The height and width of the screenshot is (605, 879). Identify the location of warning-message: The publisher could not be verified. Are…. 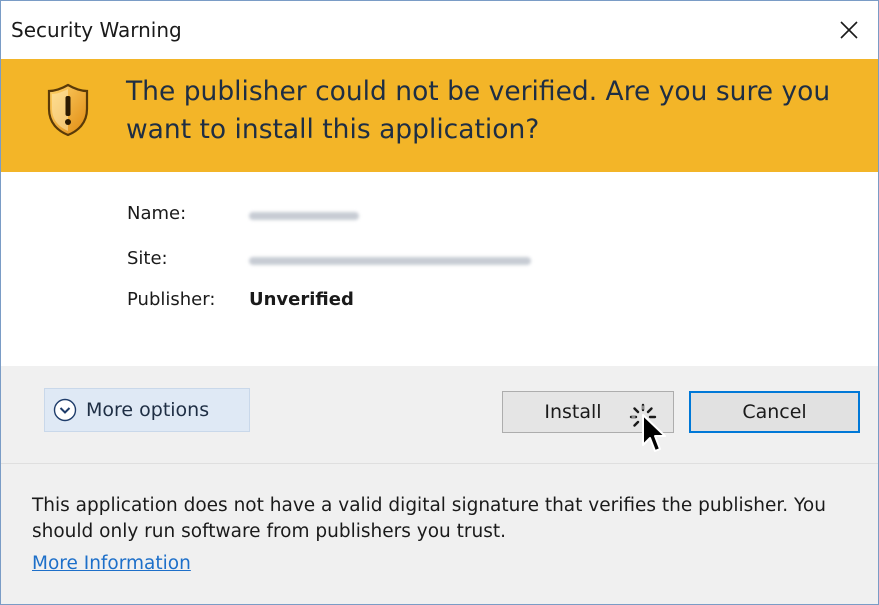
(478, 110).